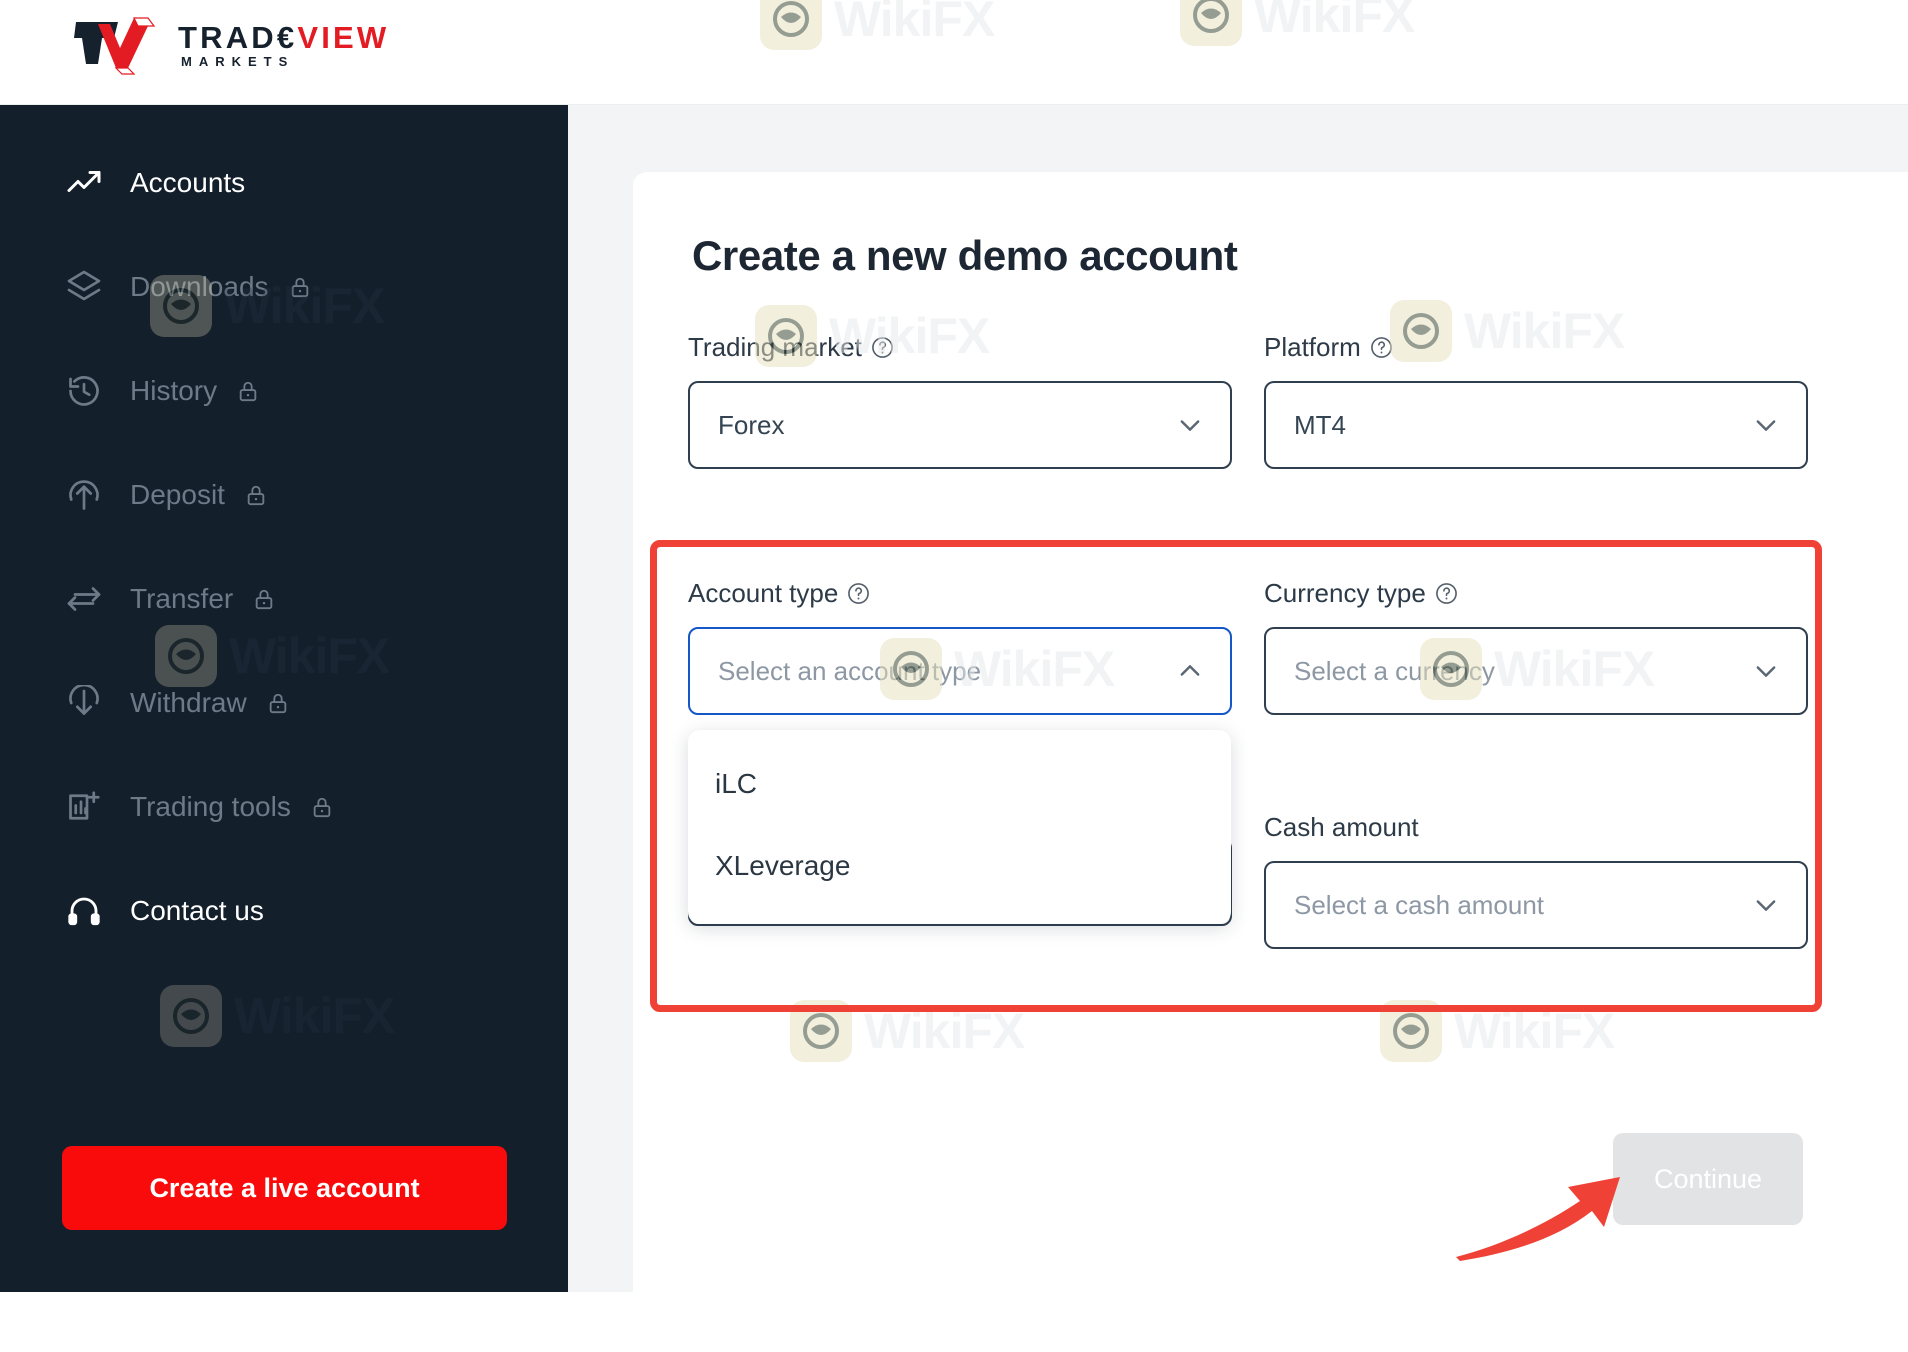 This screenshot has height=1352, width=1908. What do you see at coordinates (182, 598) in the screenshot?
I see `sidebar-item-label: Transfer` at bounding box center [182, 598].